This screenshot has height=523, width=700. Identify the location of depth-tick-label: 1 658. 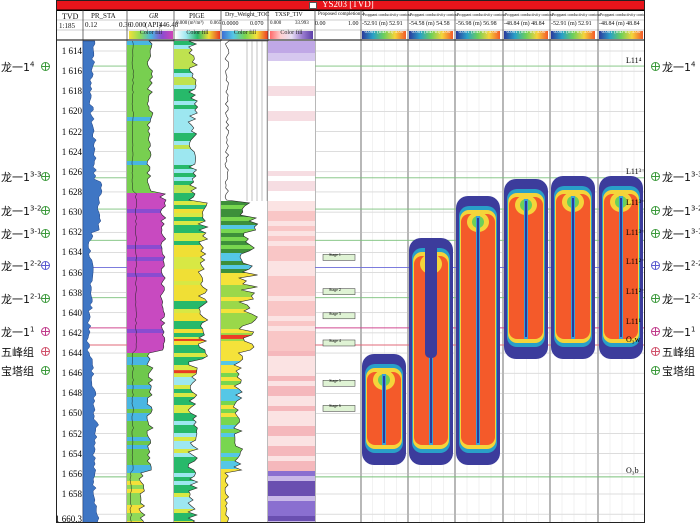
(71, 494).